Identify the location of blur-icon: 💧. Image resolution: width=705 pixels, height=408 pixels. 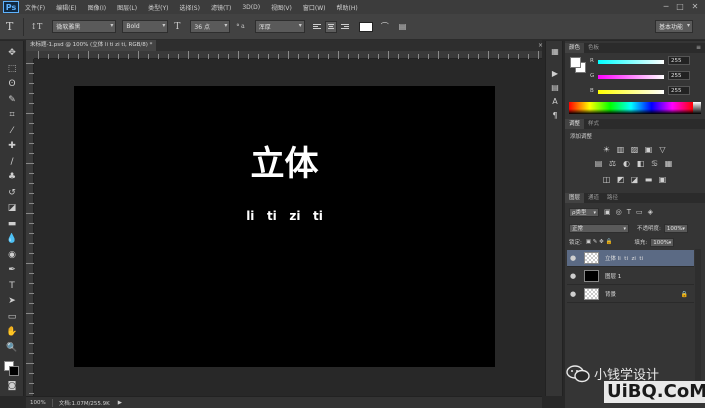
(12, 239).